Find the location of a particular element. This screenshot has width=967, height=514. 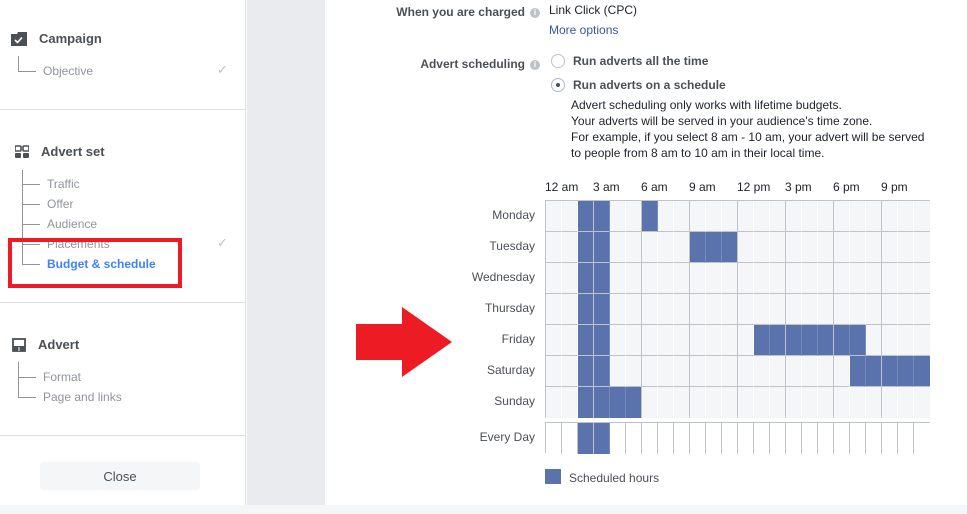

sidebar-item-format: Format is located at coordinates (62, 377).